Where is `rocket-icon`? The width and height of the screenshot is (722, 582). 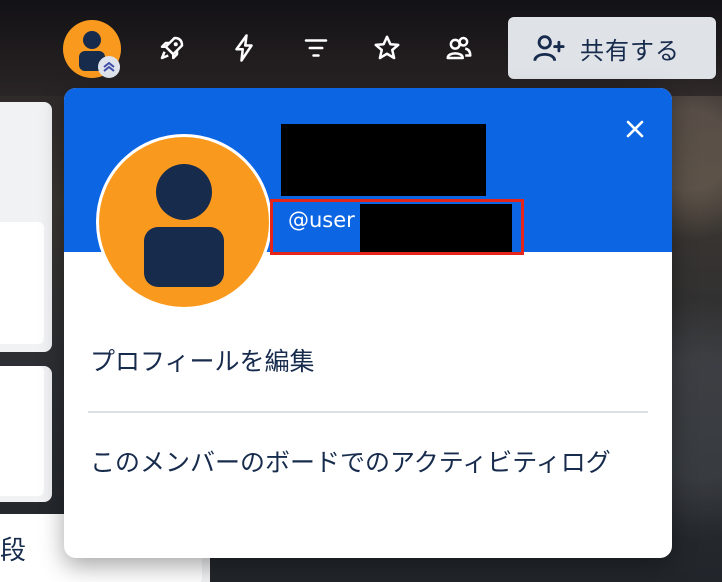 rocket-icon is located at coordinates (172, 48).